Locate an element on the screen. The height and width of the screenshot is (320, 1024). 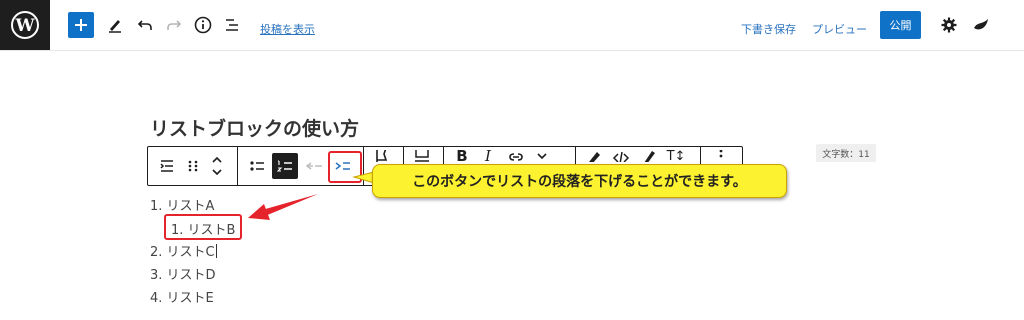
link-icon is located at coordinates (516, 157).